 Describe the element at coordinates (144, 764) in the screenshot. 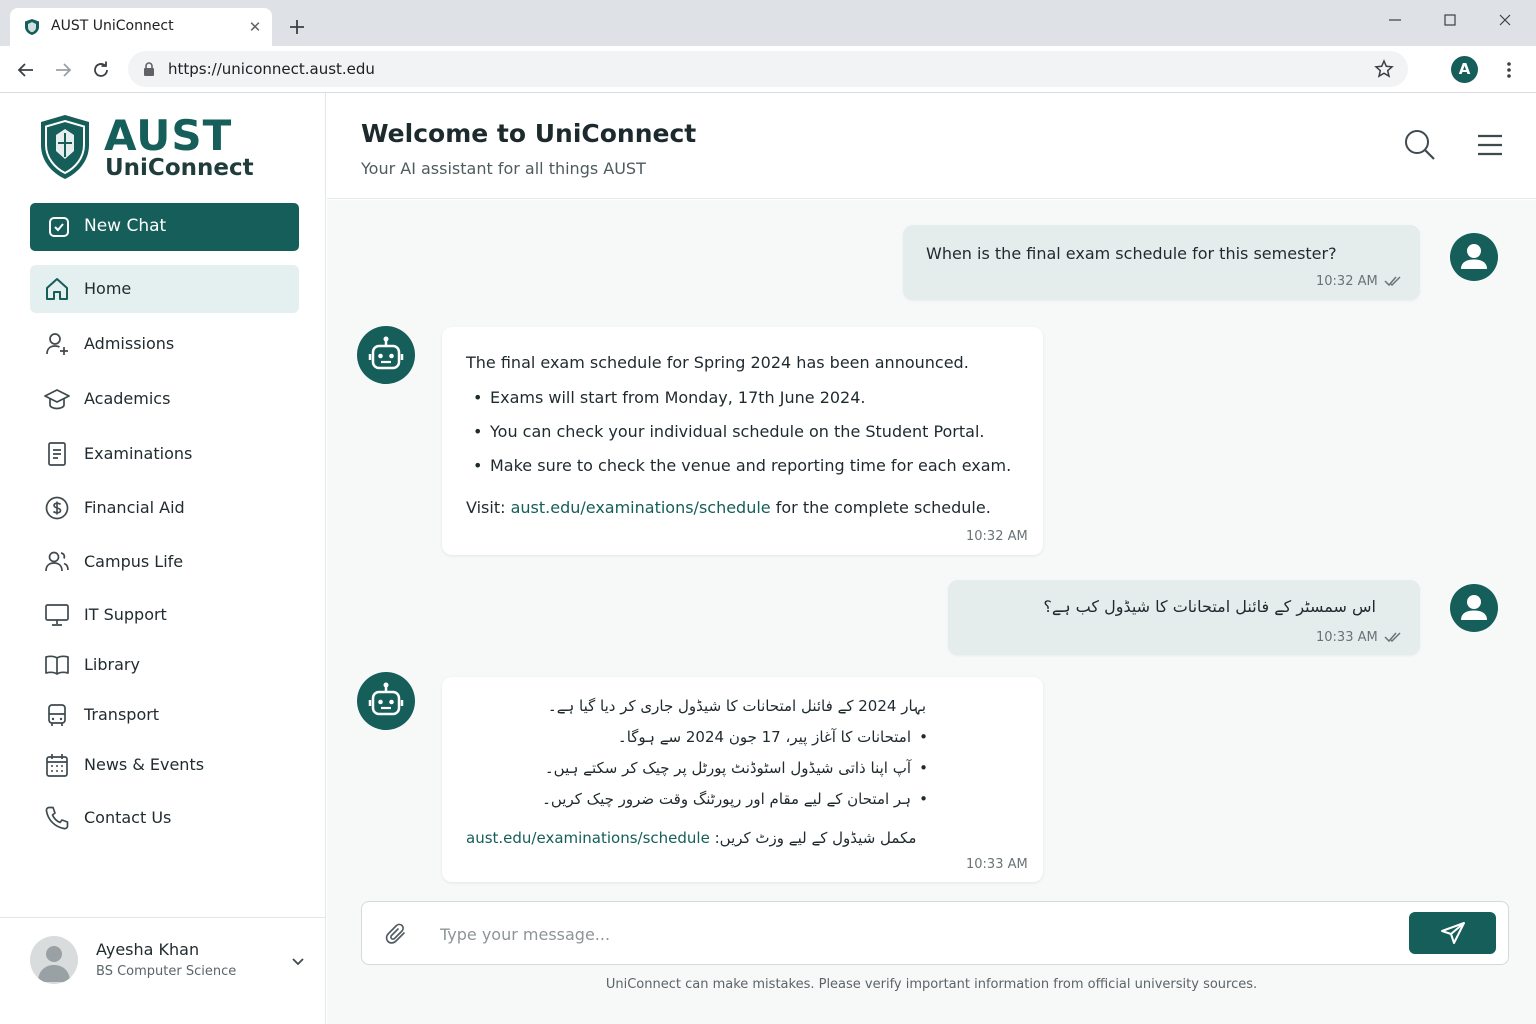

I see `sidebar-item-label: News & Events` at that location.